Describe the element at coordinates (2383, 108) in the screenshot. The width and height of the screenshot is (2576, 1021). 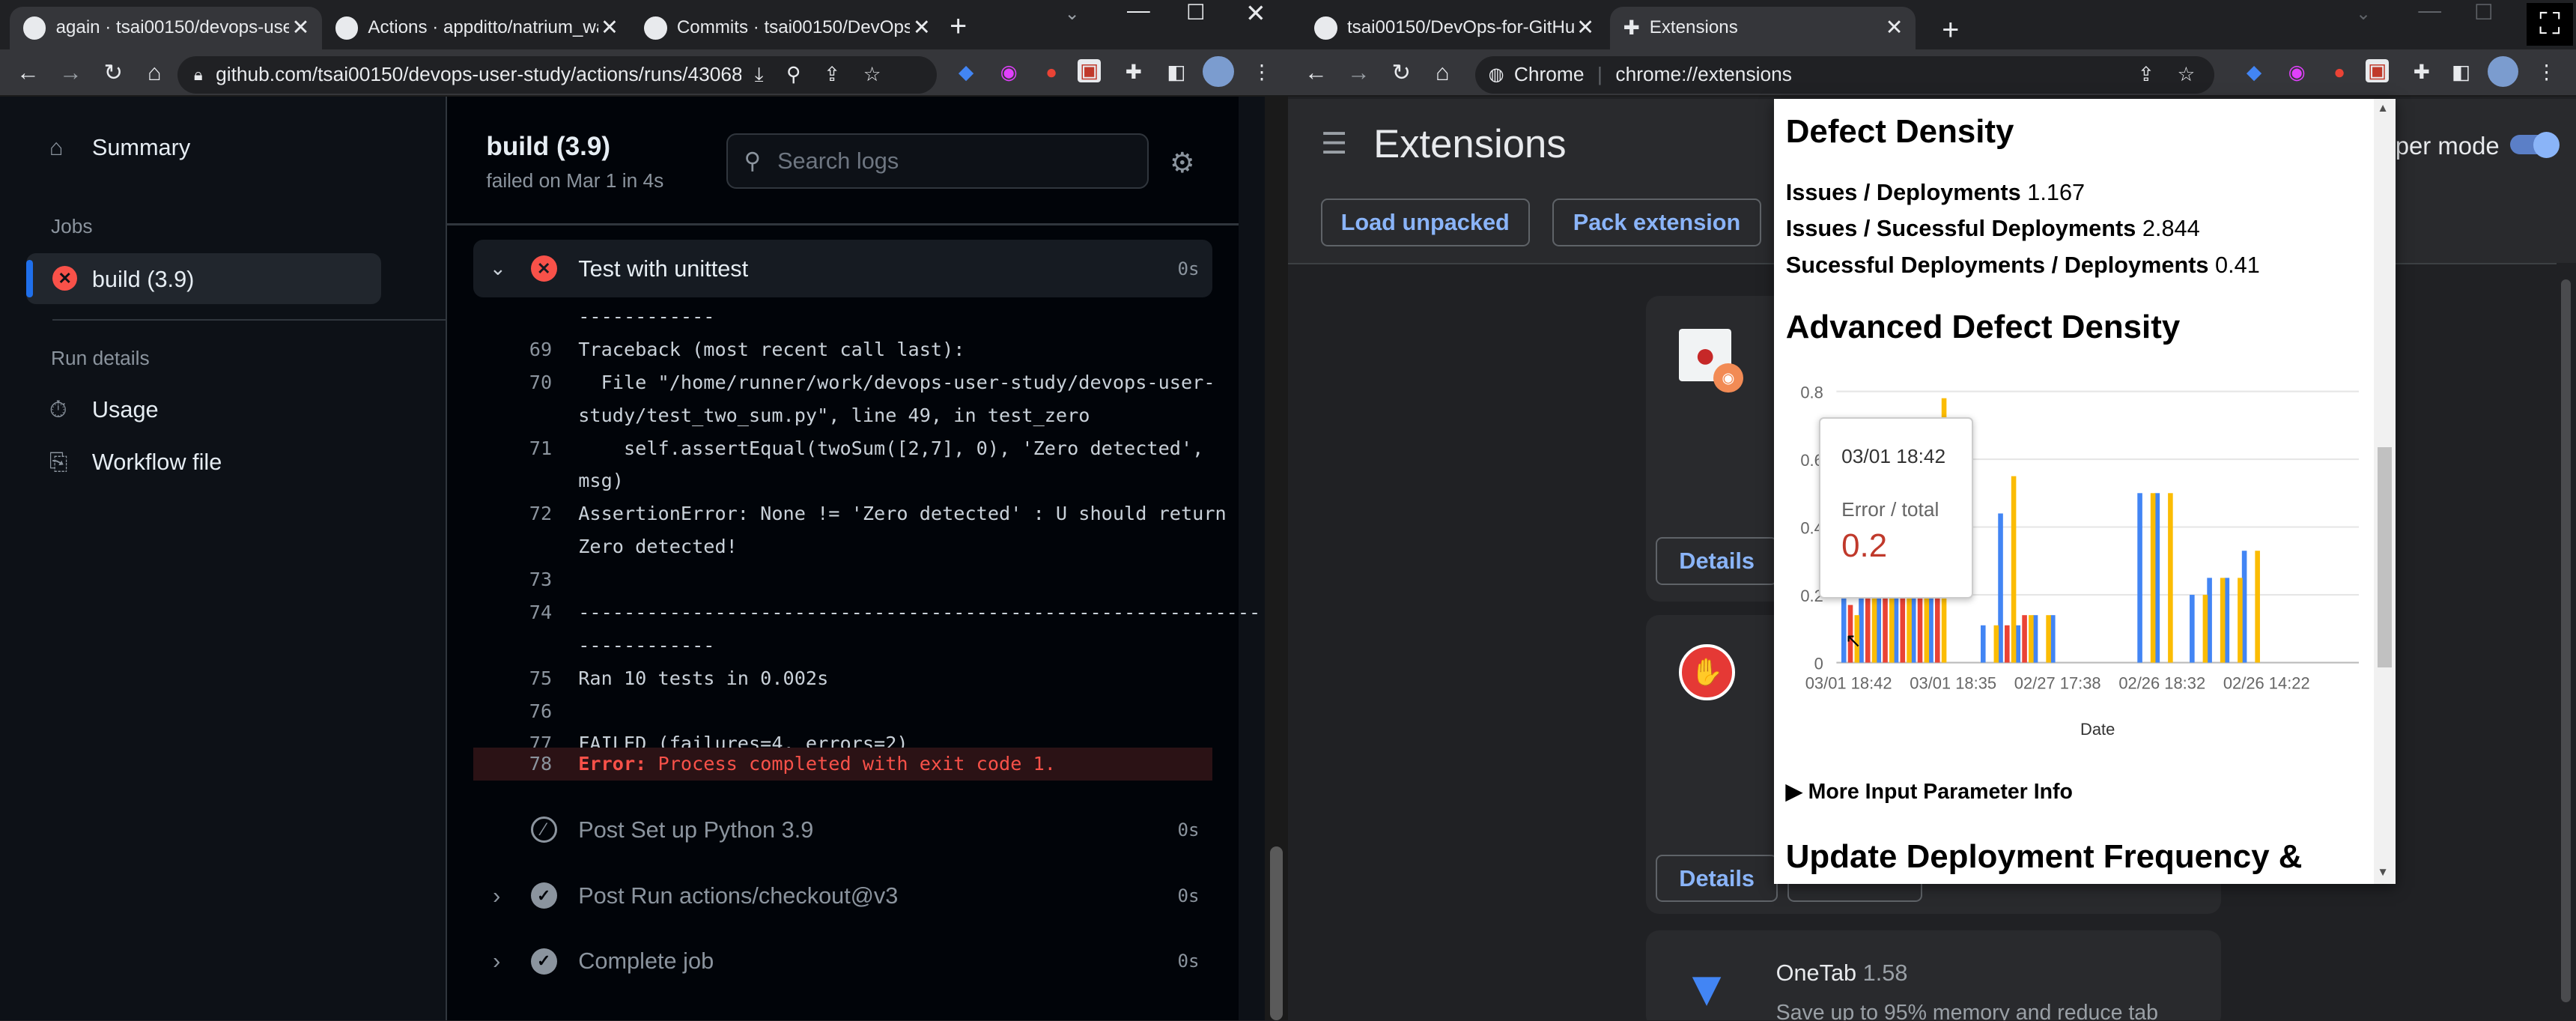
I see `scroll-up-icon: ▲` at that location.